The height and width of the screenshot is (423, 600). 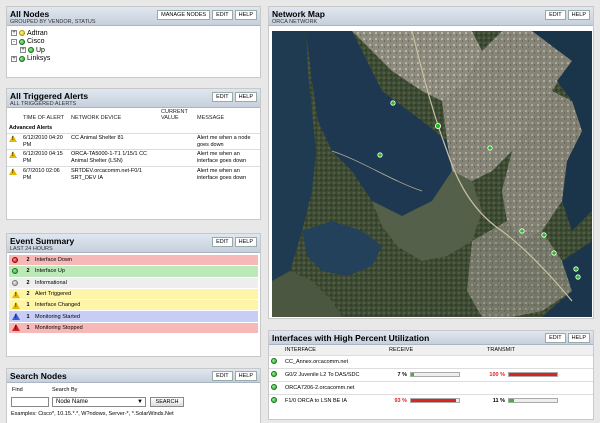 What do you see at coordinates (227, 174) in the screenshot?
I see `alert-message: Alert me when an interface goes down` at bounding box center [227, 174].